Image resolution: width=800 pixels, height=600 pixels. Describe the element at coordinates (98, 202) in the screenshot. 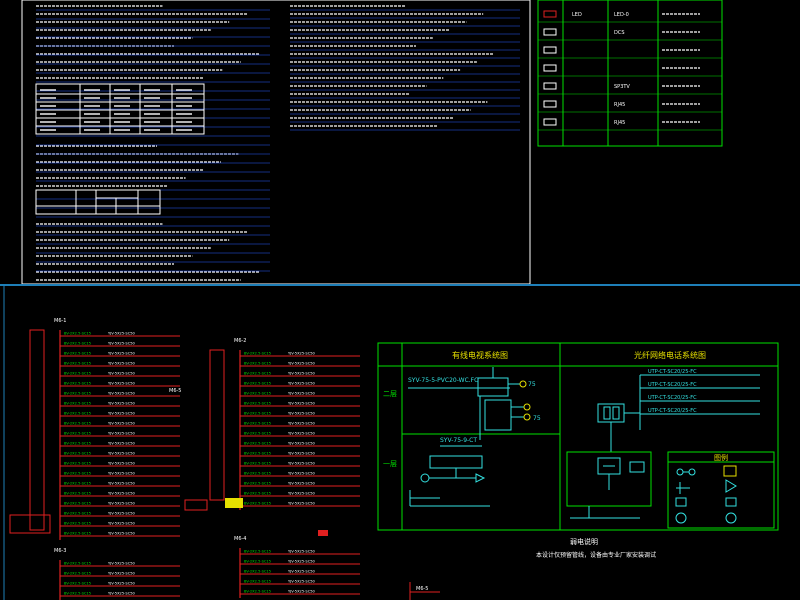

I see `ratio-table` at that location.